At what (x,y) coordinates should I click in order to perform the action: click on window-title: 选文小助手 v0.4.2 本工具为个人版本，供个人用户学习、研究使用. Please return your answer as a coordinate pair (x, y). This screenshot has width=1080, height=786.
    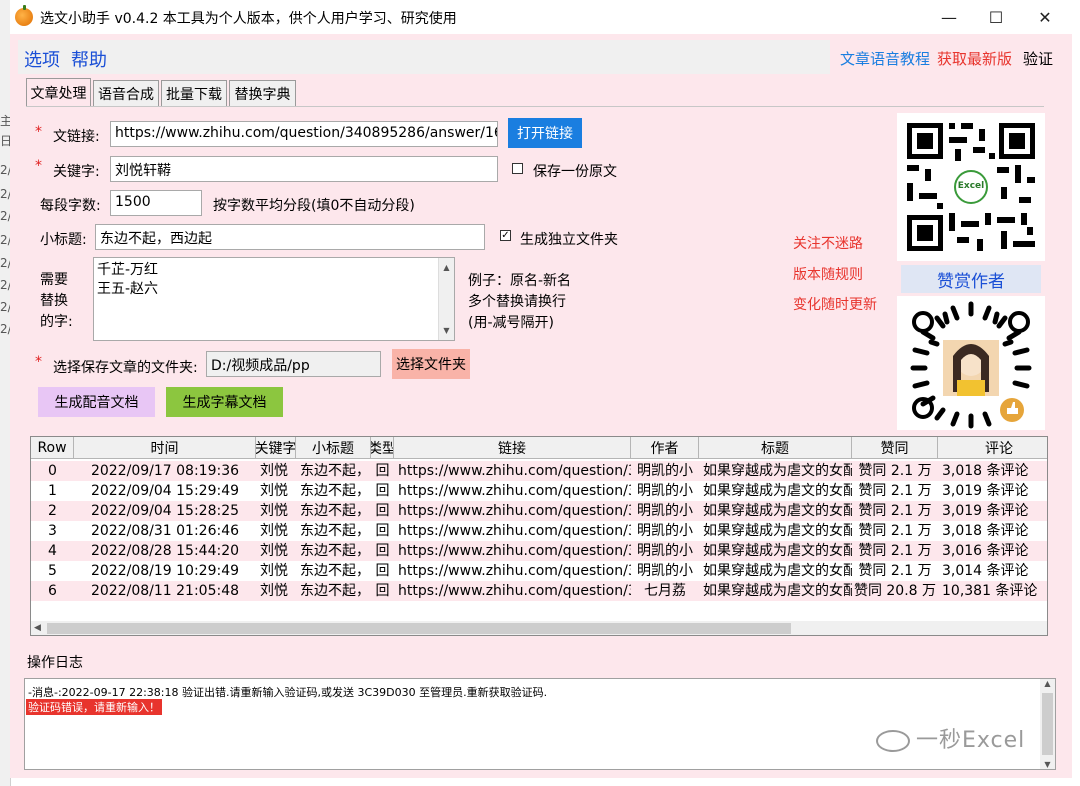
    Looking at the image, I should click on (248, 19).